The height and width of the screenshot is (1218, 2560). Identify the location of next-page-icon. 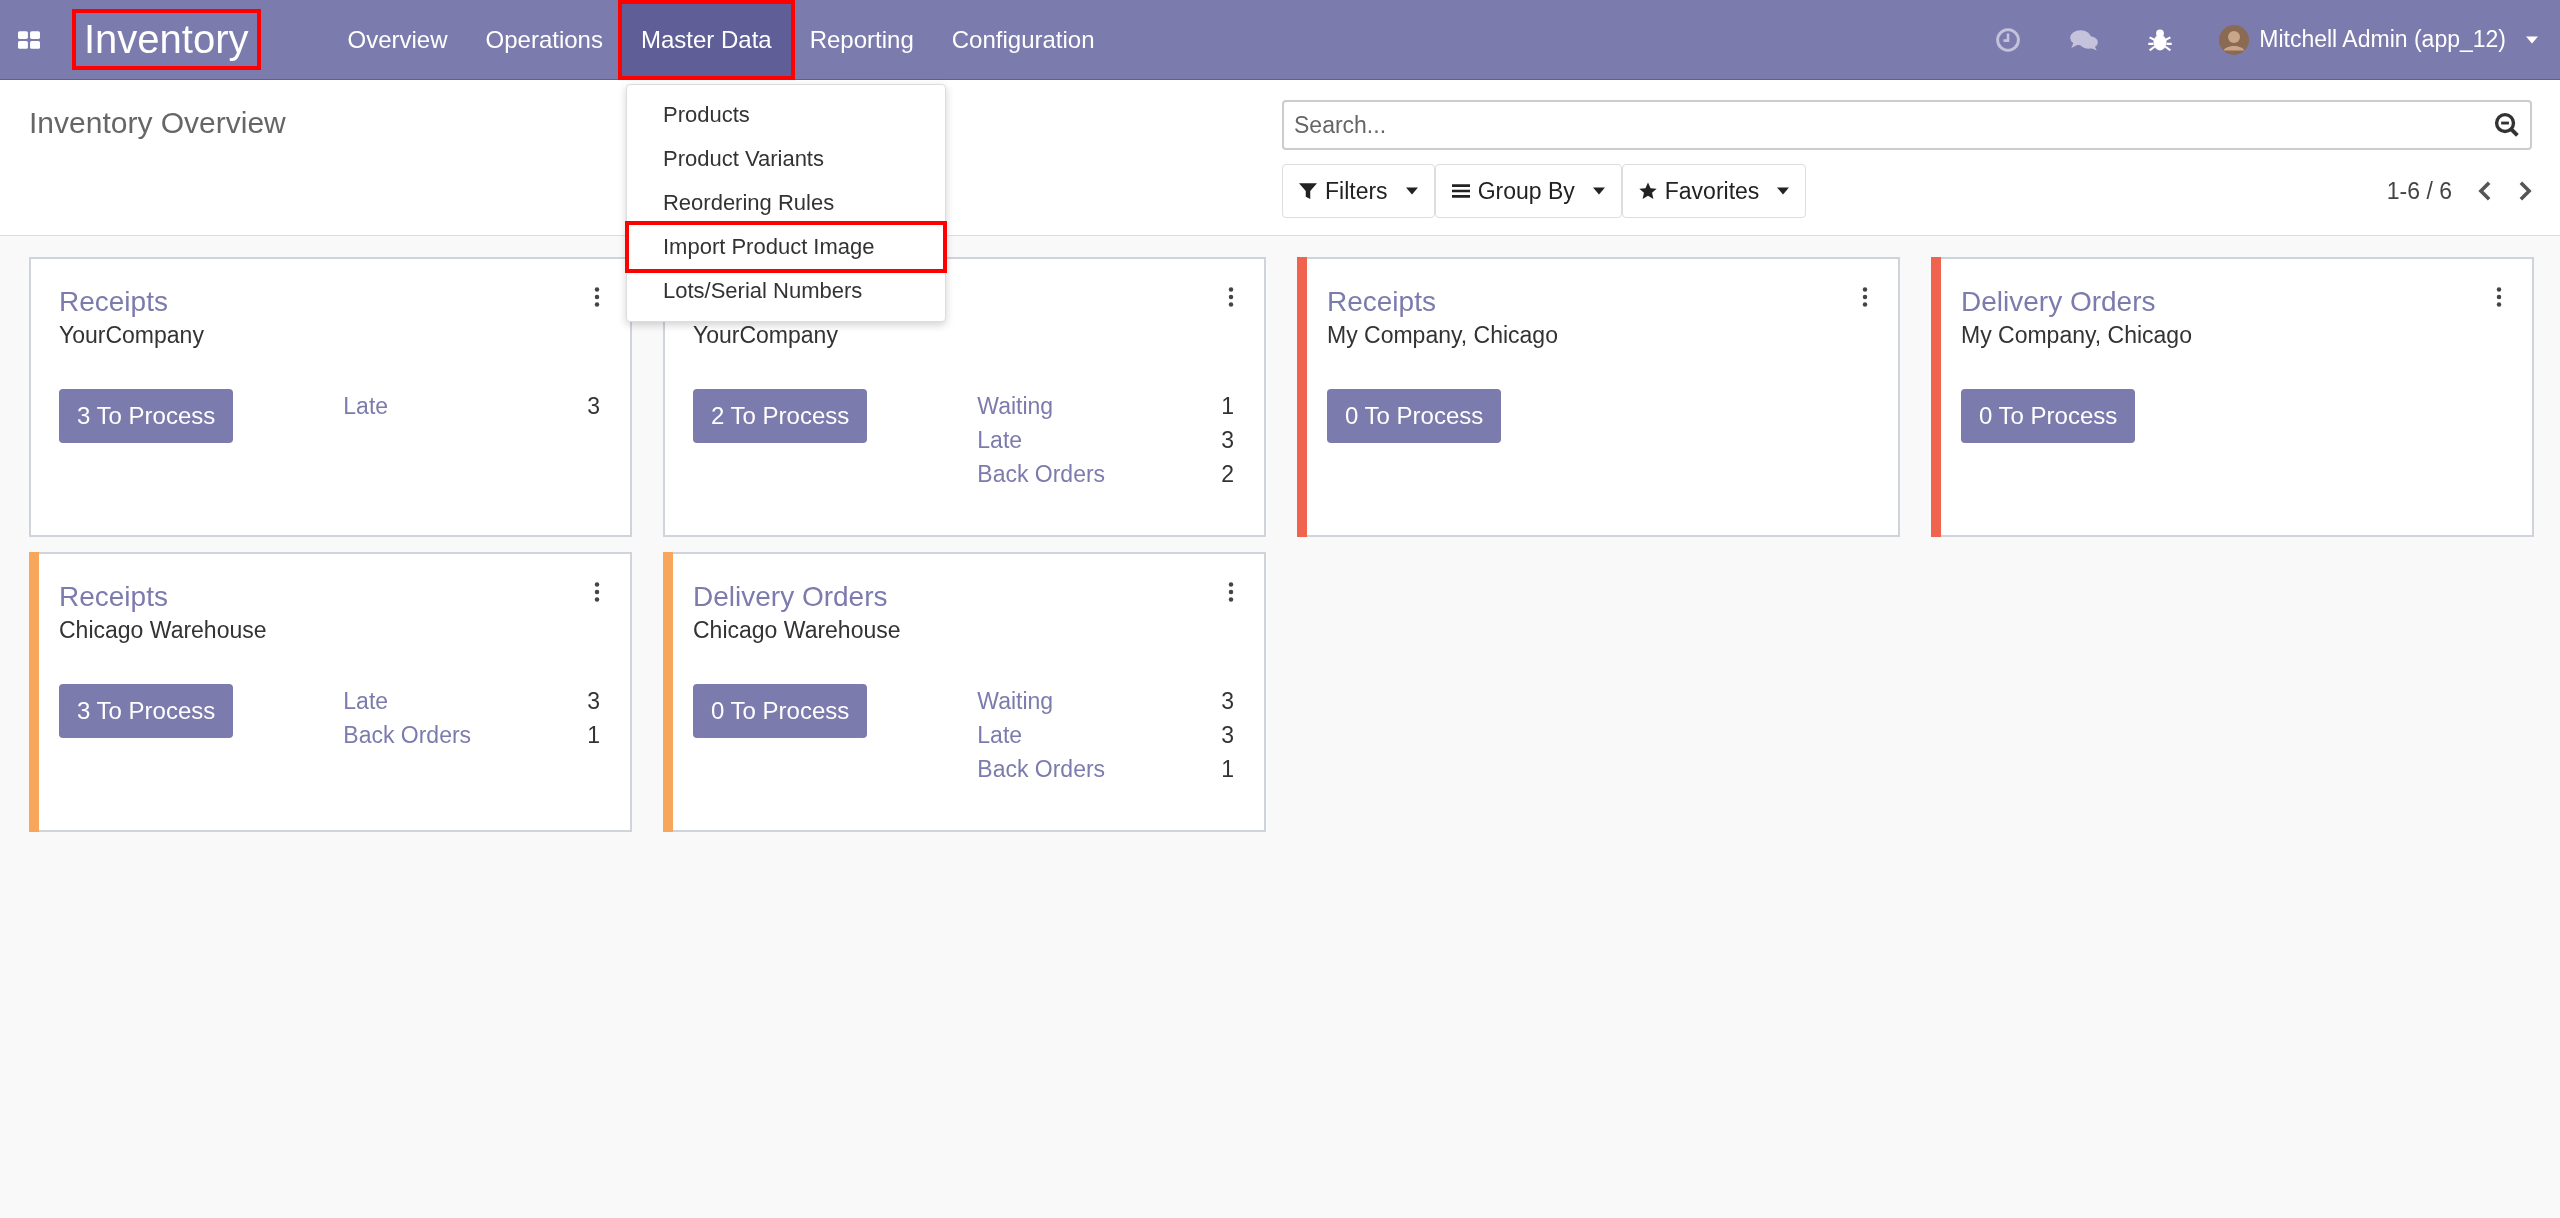
(2525, 191).